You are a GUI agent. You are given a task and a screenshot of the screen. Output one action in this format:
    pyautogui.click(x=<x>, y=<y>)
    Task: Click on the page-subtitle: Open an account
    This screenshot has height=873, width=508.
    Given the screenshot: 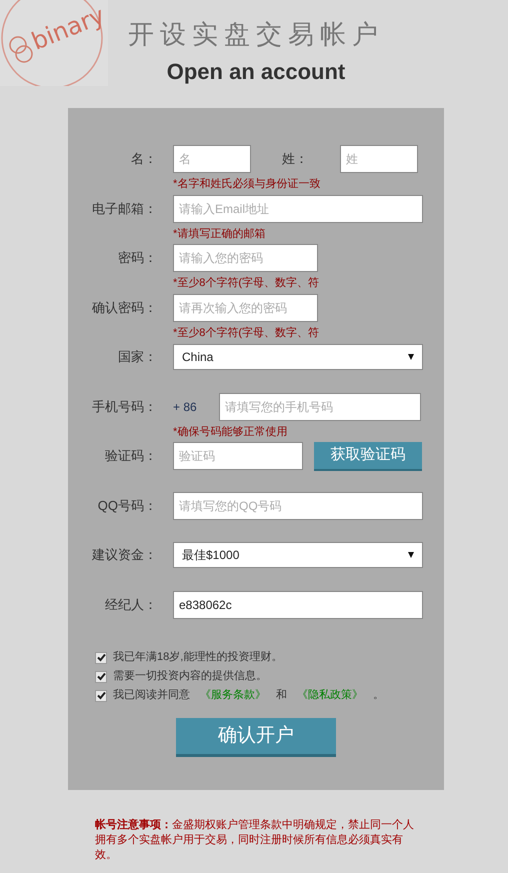 What is the action you would take?
    pyautogui.click(x=256, y=72)
    